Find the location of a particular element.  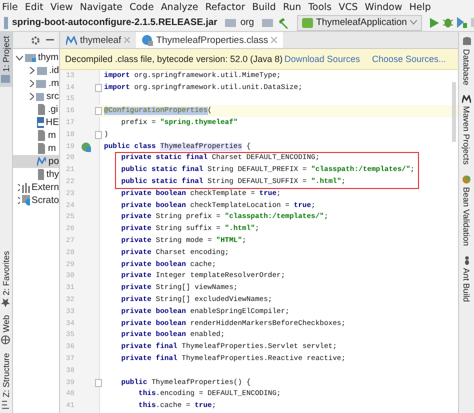

tool-window-tab: Database is located at coordinates (466, 61).